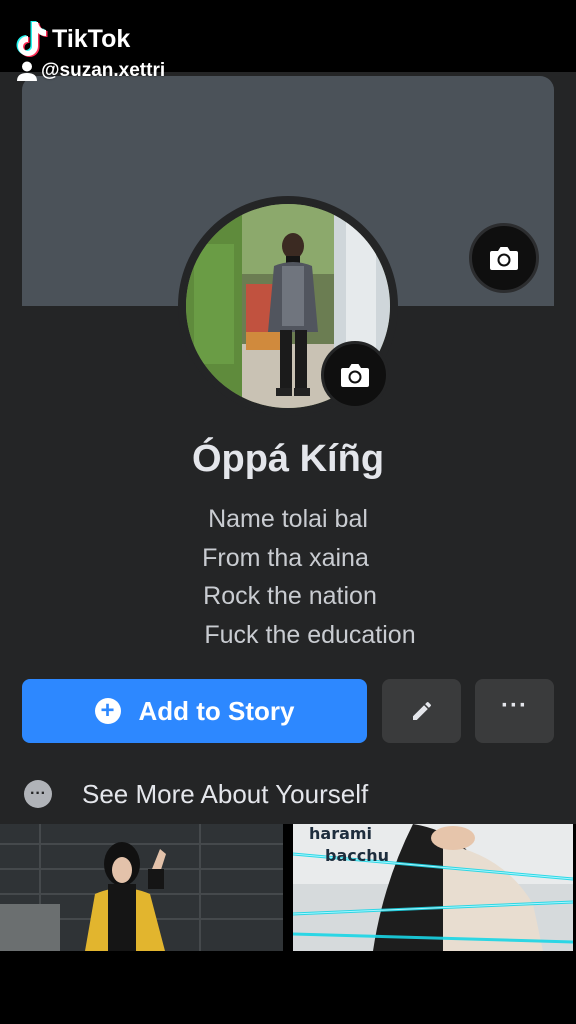 The image size is (576, 1024). What do you see at coordinates (91, 38) in the screenshot?
I see `tiktok-wordmark: TikTok` at bounding box center [91, 38].